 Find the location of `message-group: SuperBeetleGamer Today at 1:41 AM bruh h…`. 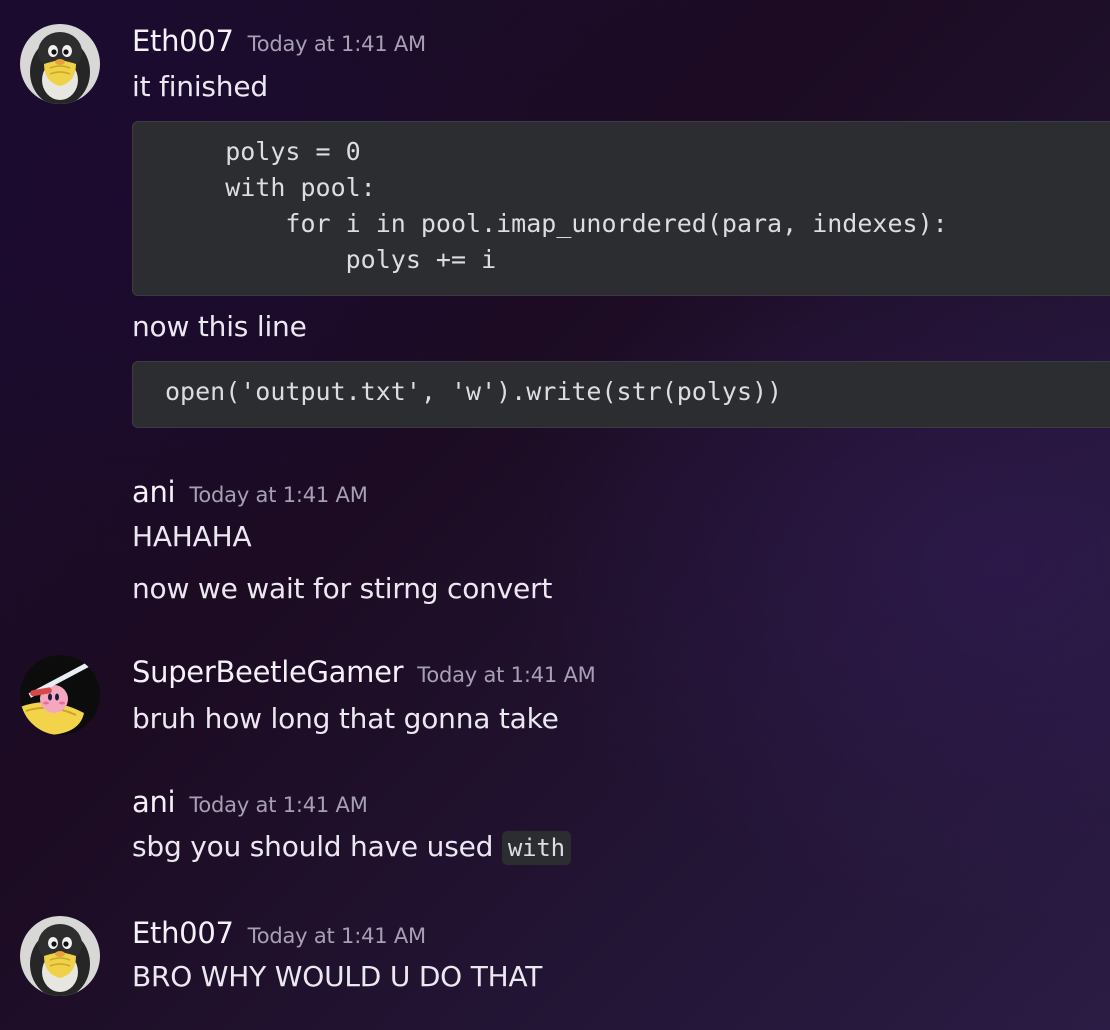

message-group: SuperBeetleGamer Today at 1:41 AM bruh h… is located at coordinates (555, 695).